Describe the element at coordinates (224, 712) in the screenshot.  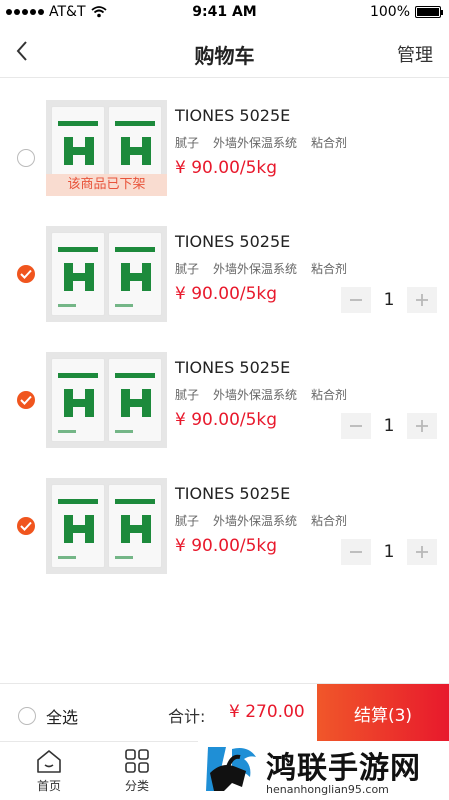
I see `checkout-bar: 全选 合计: ¥ 270.00 结算(3)` at that location.